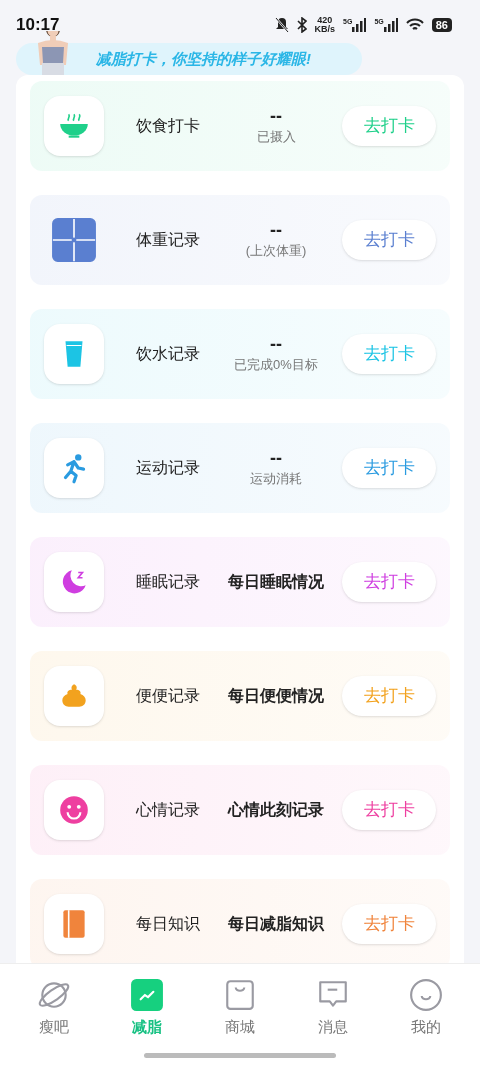 The width and height of the screenshot is (480, 1067). What do you see at coordinates (203, 58) in the screenshot?
I see `banner-text: 减脂打卡，你坚持的样子好耀眼!` at bounding box center [203, 58].